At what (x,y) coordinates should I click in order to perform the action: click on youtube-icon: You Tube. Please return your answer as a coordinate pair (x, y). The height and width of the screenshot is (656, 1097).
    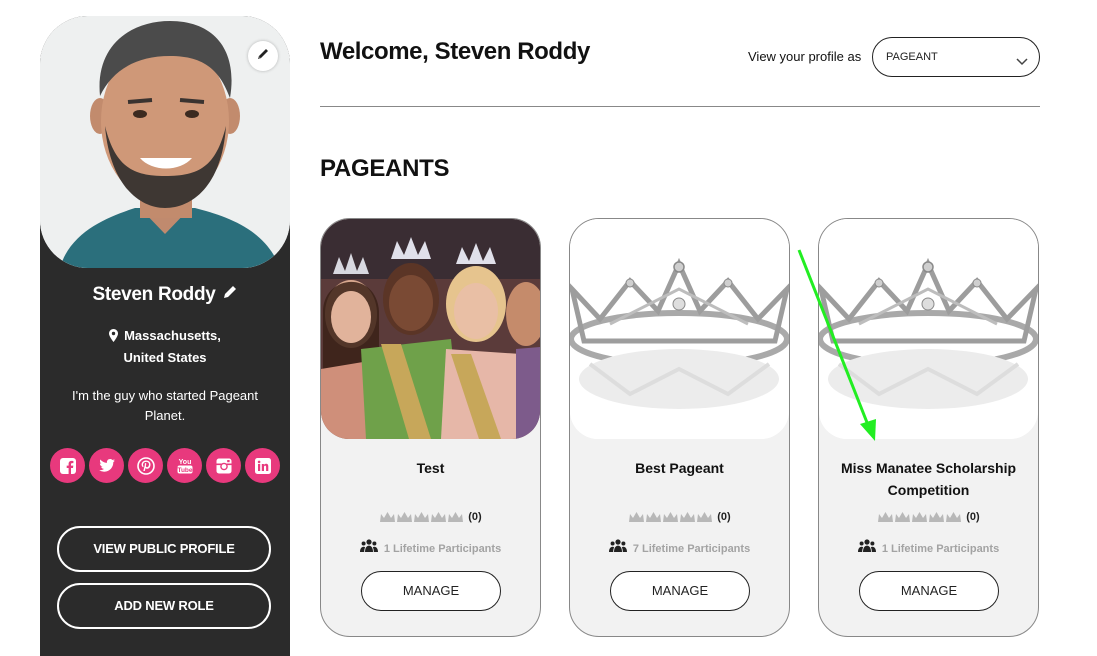
    Looking at the image, I should click on (185, 466).